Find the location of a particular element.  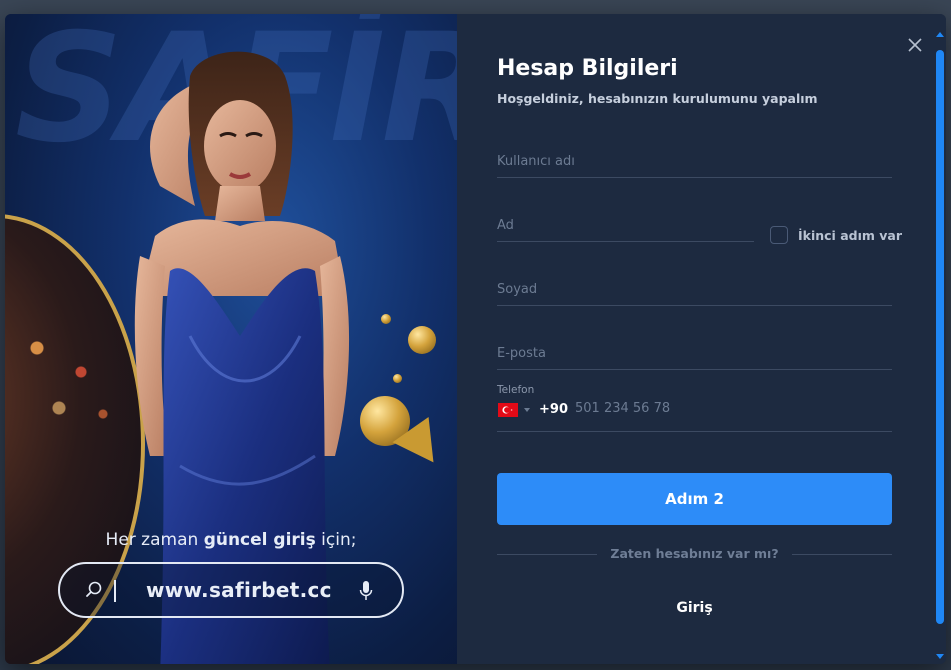

gold-sphere-tiny is located at coordinates (397, 378).